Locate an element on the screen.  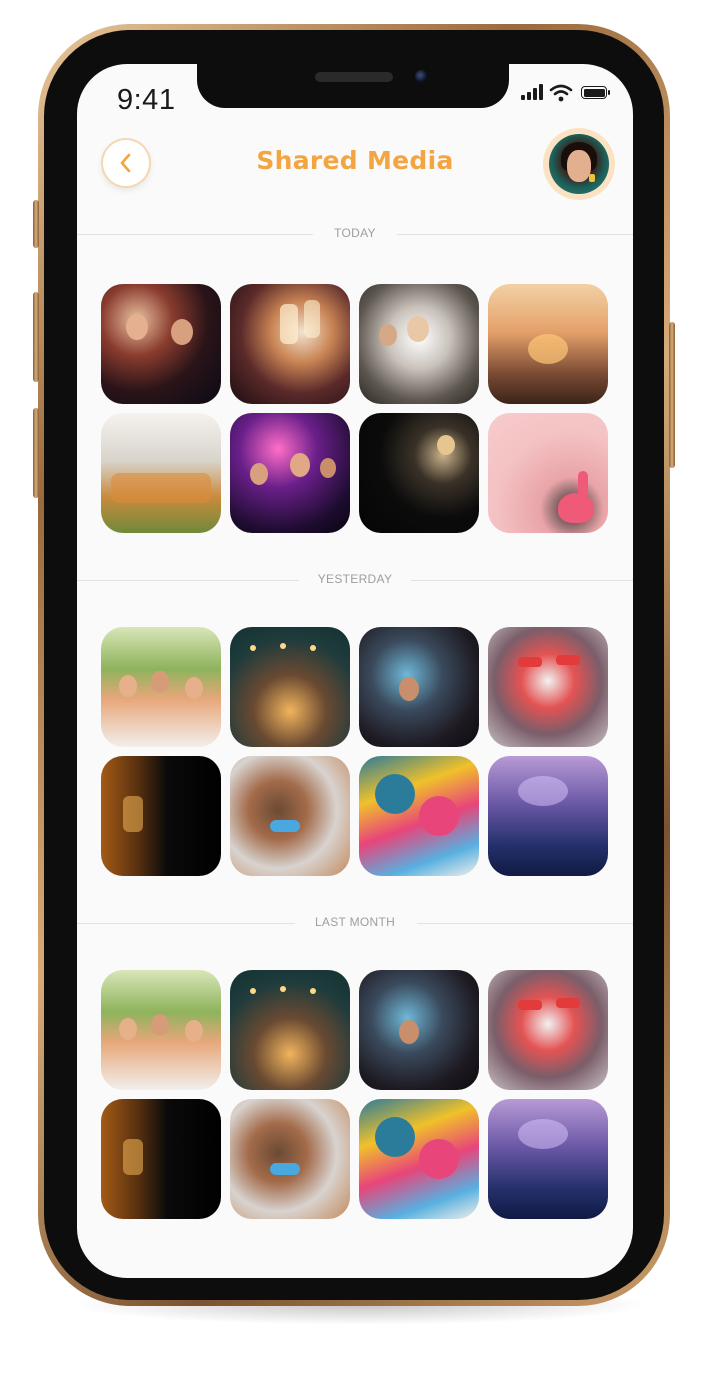
mute-switch is located at coordinates (36, 224).